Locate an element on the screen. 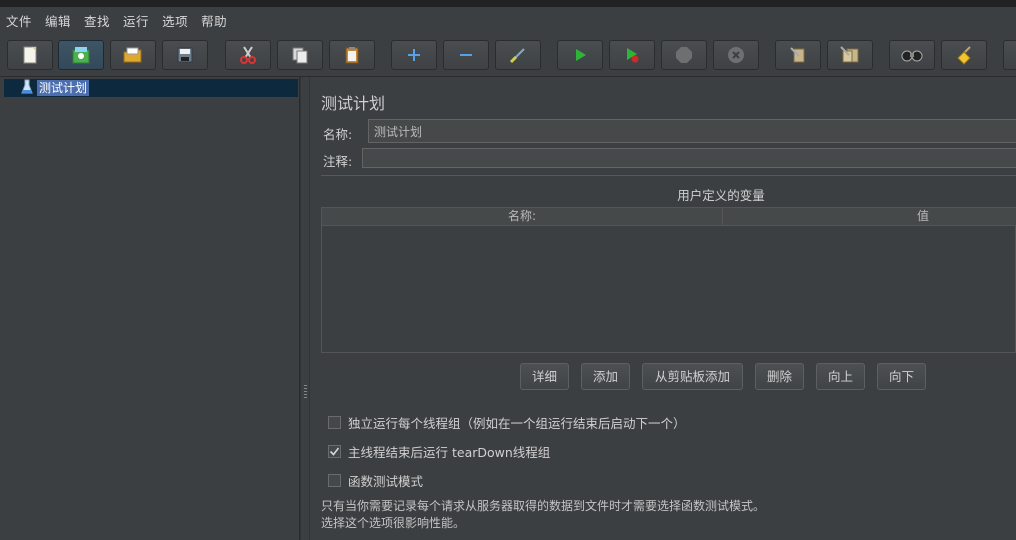  save-button is located at coordinates (185, 55).